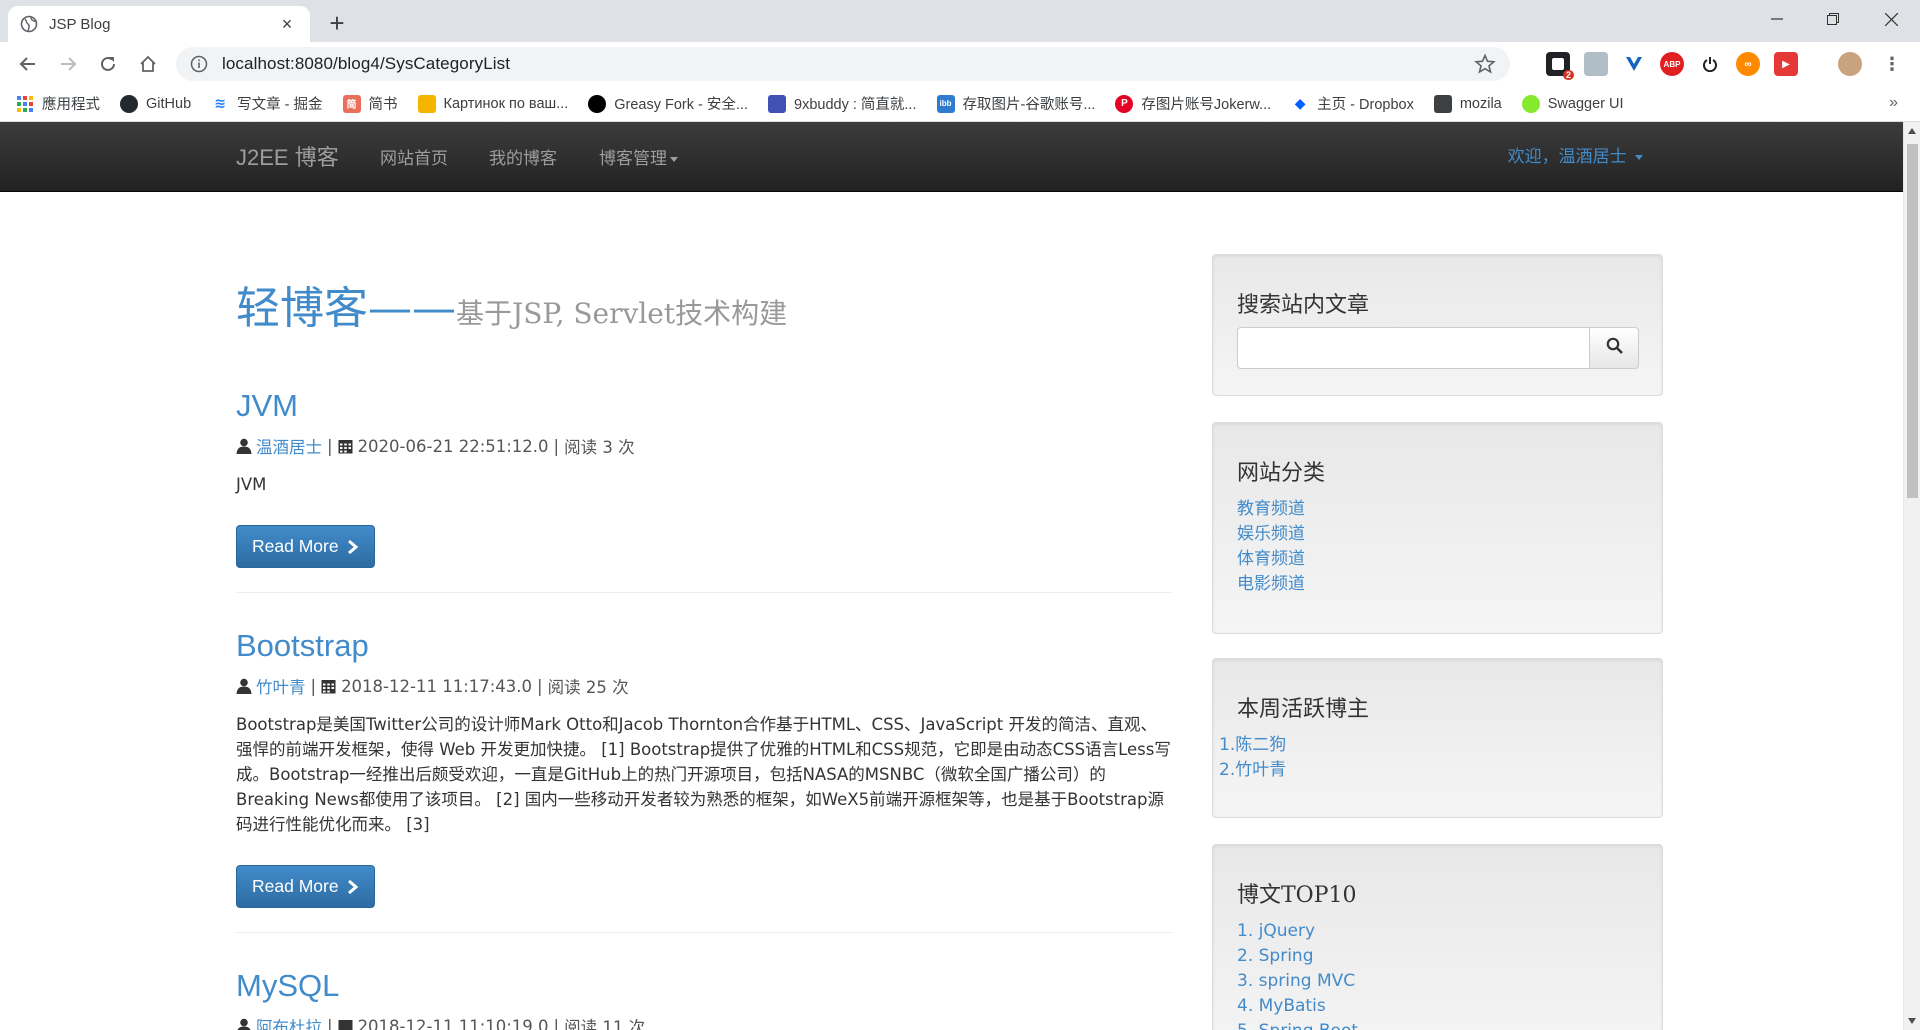 Image resolution: width=1920 pixels, height=1030 pixels. What do you see at coordinates (704, 686) in the screenshot?
I see `post-meta: 竹叶青 | 2018-12-11 11:17:43.0 | 阅读 25 次` at bounding box center [704, 686].